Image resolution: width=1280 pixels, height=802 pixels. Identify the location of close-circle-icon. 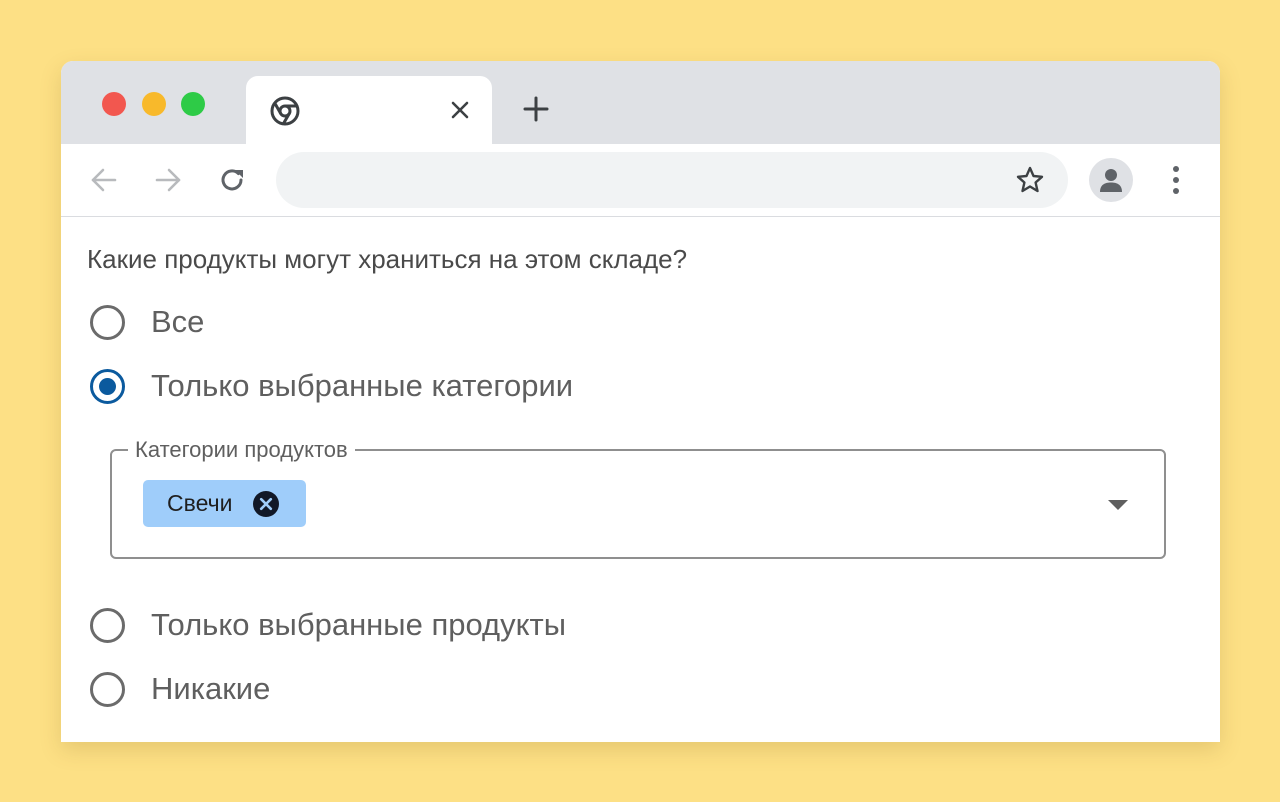
(266, 504).